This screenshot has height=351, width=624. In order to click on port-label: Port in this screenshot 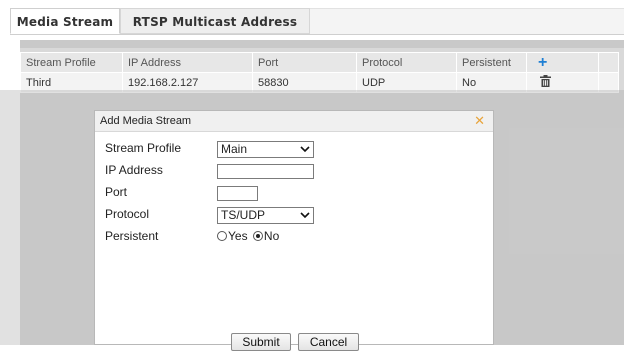, I will do `click(116, 192)`.